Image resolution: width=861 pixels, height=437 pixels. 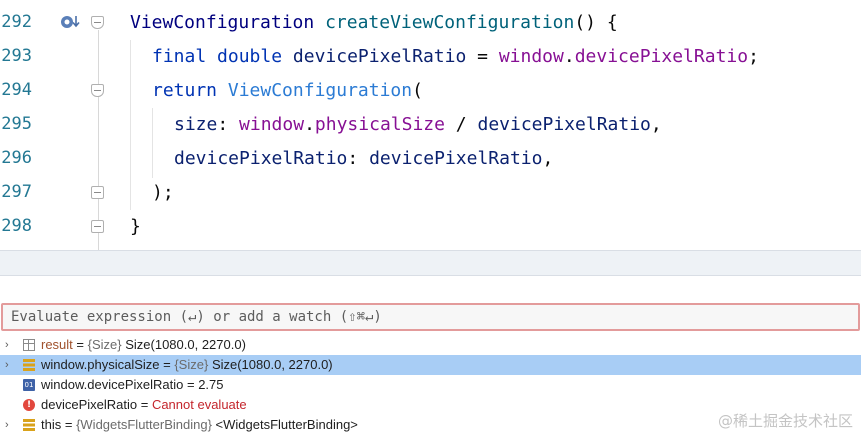 What do you see at coordinates (450, 22) in the screenshot?
I see `code-token: createViewConfiguration` at bounding box center [450, 22].